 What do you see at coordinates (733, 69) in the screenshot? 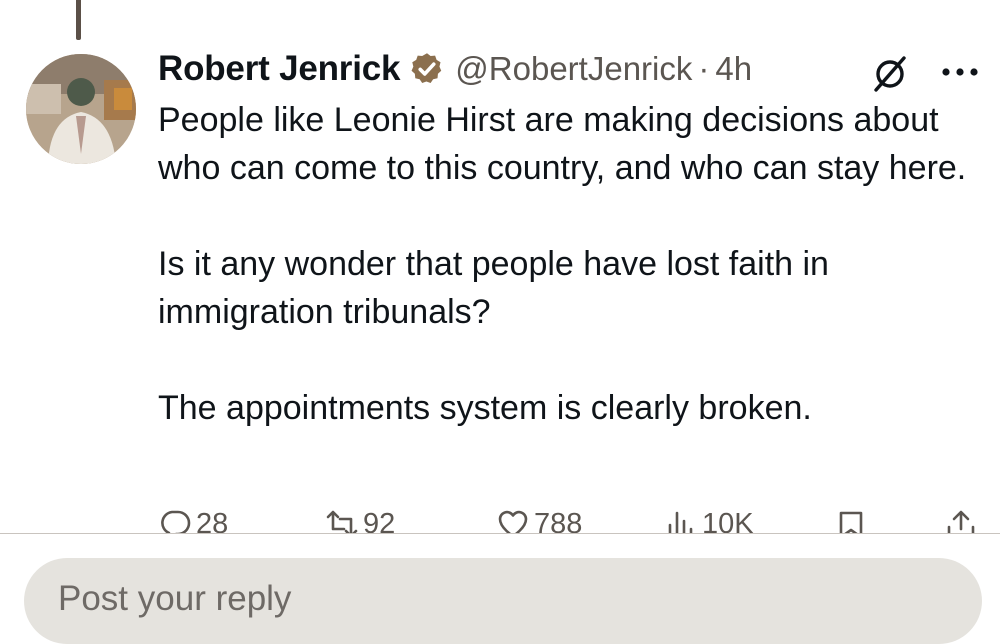
I see `post-time: 4h` at bounding box center [733, 69].